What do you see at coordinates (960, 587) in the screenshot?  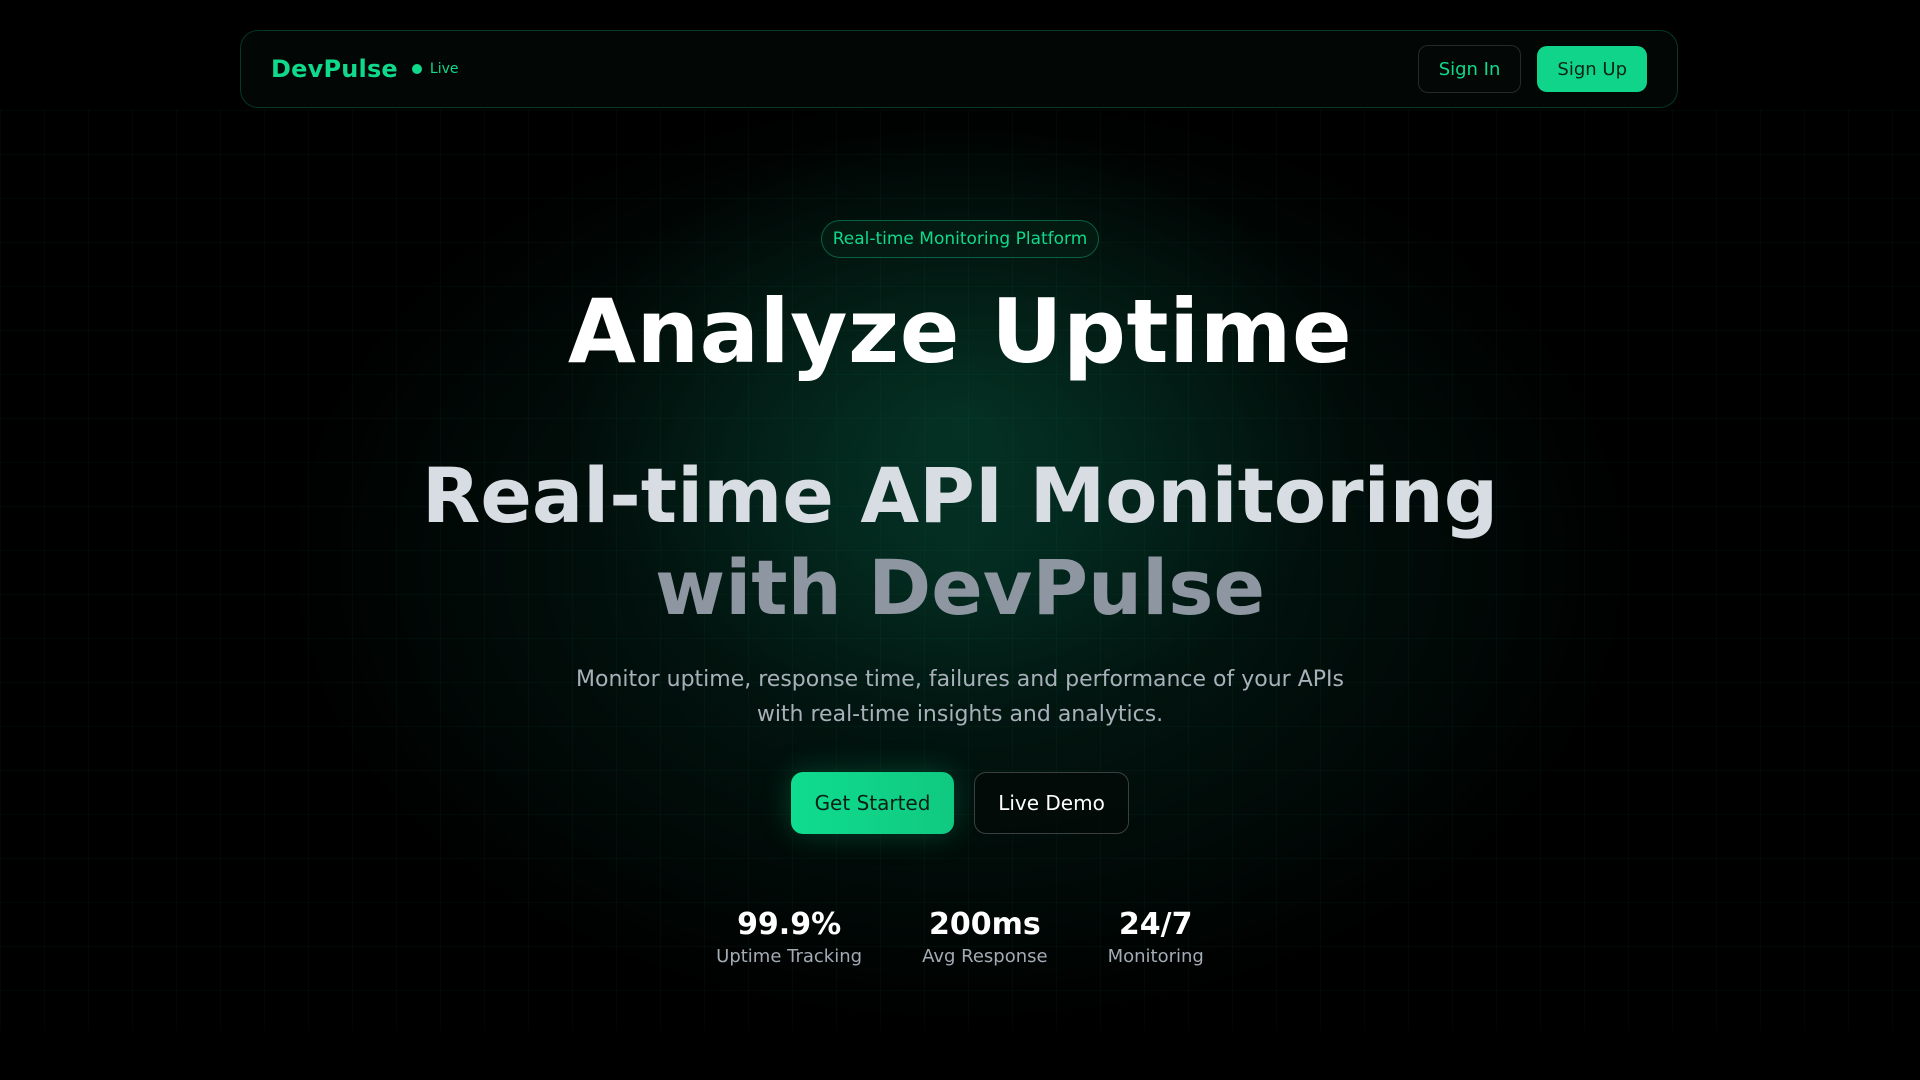 I see `subheadline-line-2: with DevPulse` at bounding box center [960, 587].